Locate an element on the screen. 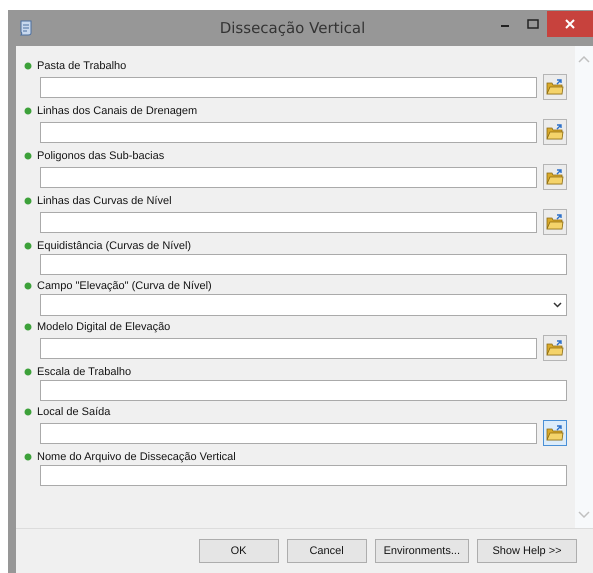 The height and width of the screenshot is (573, 593). close-icon is located at coordinates (570, 24).